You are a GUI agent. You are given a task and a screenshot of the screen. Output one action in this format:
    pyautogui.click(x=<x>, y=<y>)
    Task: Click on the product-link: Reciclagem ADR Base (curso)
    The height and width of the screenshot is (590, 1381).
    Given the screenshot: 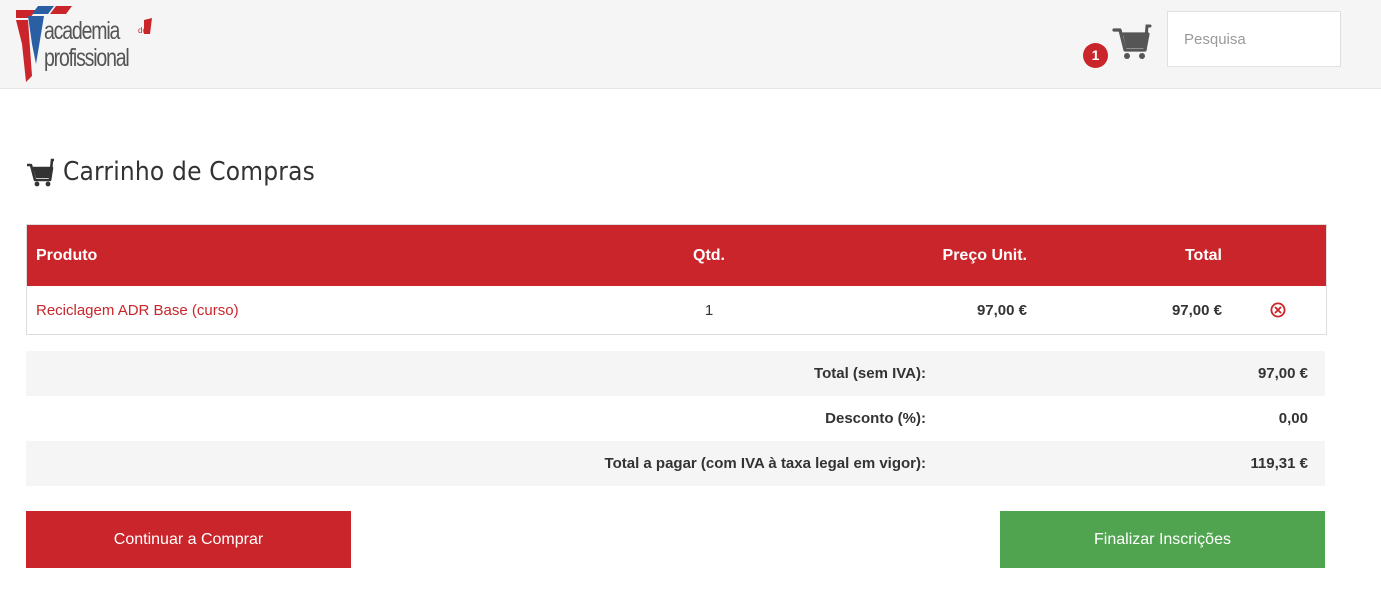 What is the action you would take?
    pyautogui.click(x=137, y=310)
    